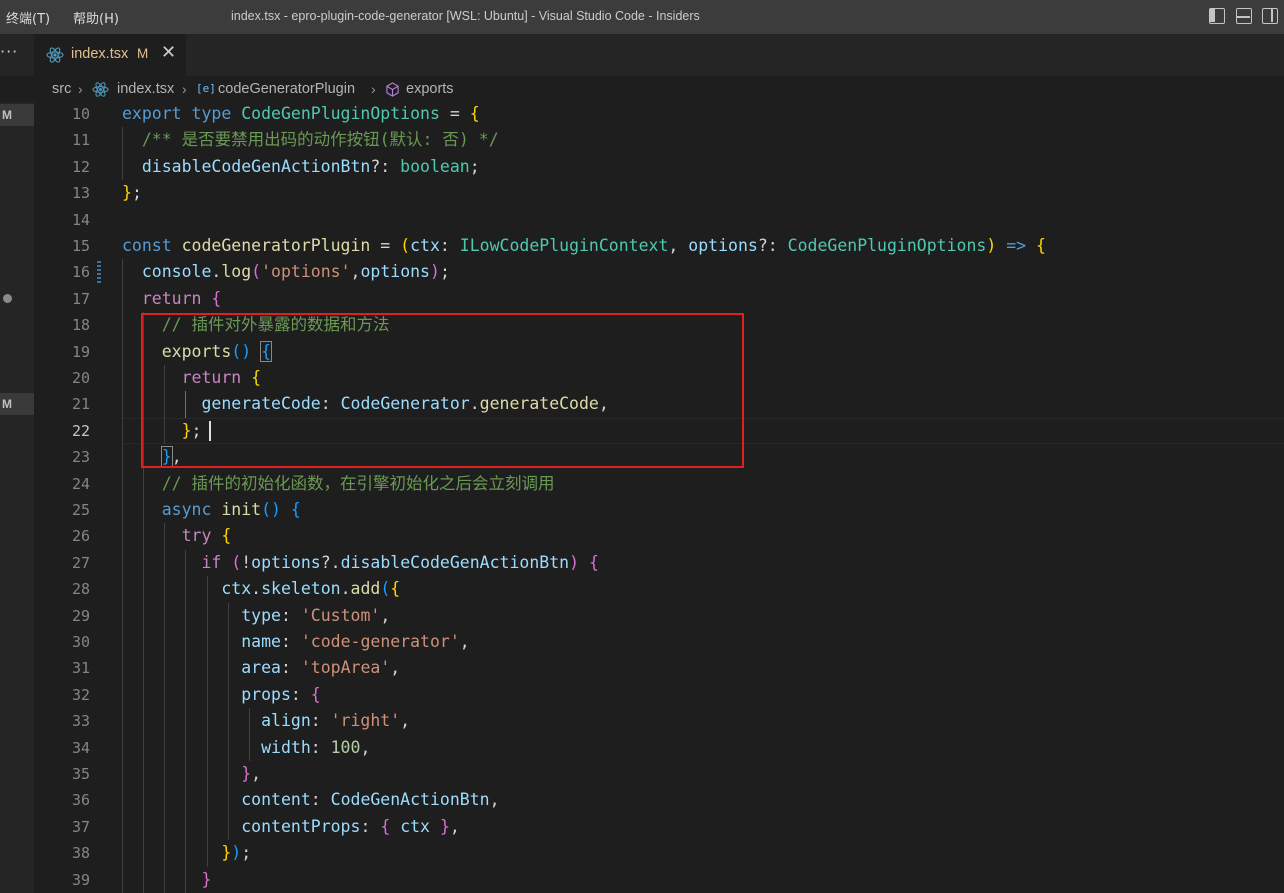  Describe the element at coordinates (340, 615) in the screenshot. I see `code-token: 'Custom'` at that location.